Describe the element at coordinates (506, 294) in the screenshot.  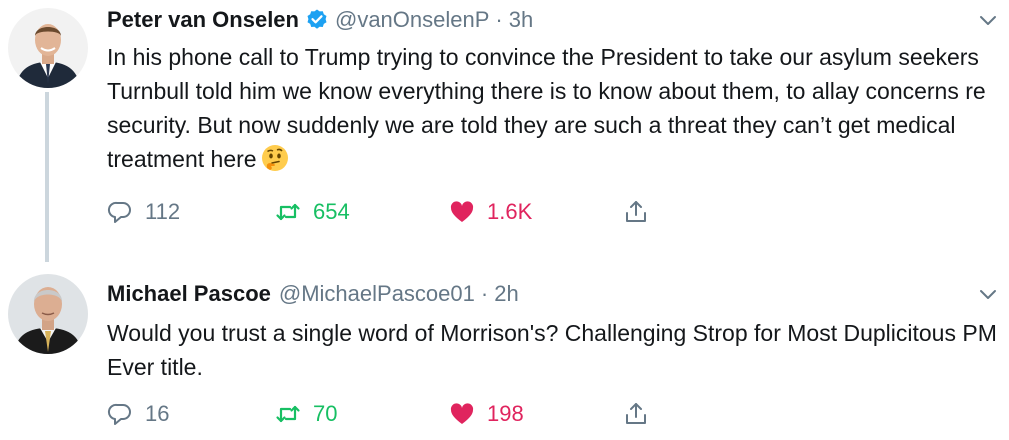
I see `timestamp: 2h` at that location.